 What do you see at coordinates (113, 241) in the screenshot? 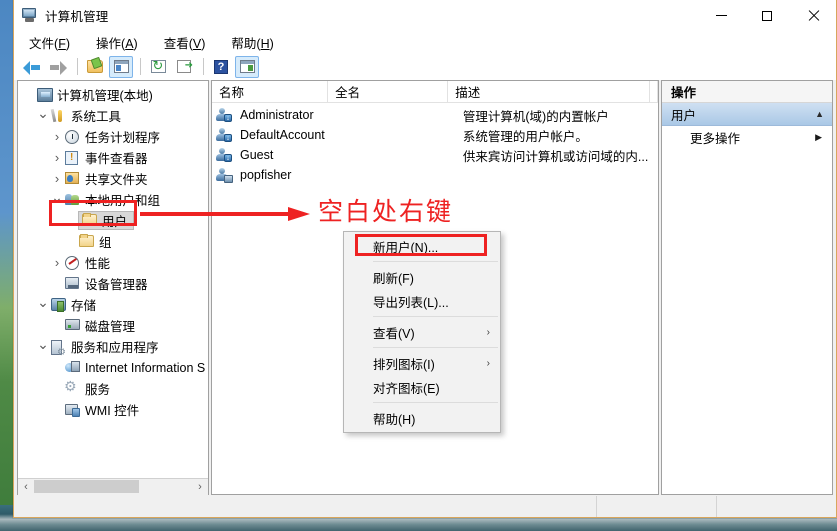
I see `tree-item-7: 组` at bounding box center [113, 241].